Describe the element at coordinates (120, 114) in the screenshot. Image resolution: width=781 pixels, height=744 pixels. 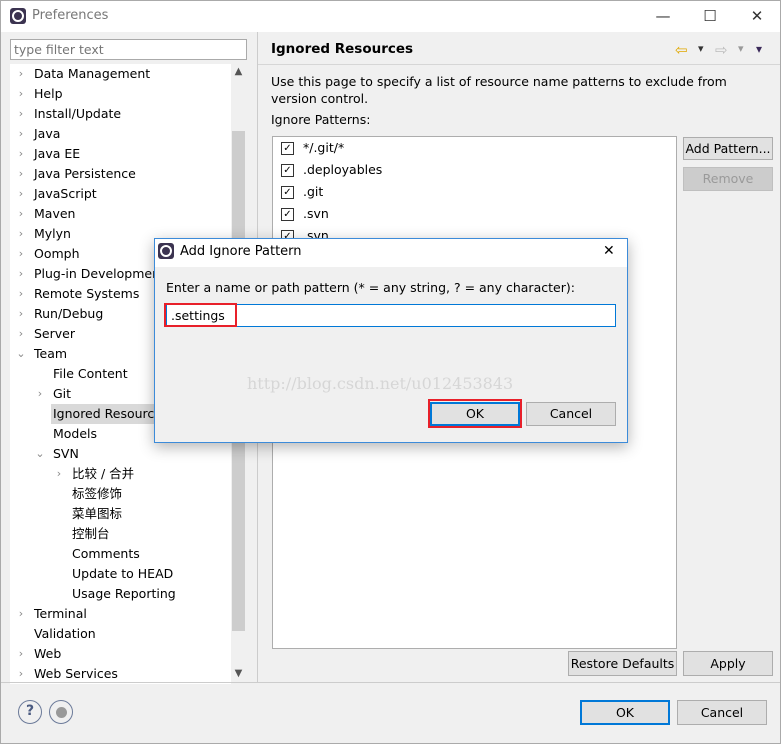
I see `tree-item: › Install/Update` at that location.